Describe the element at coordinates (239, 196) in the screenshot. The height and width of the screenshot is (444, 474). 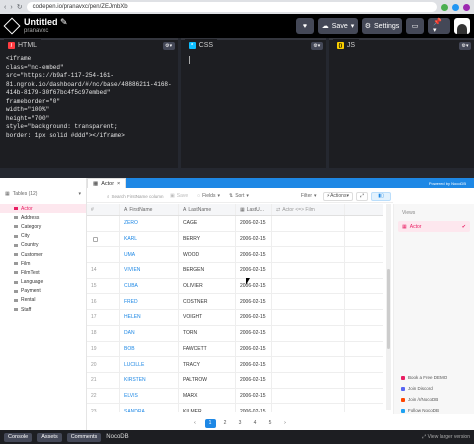
I see `sort-button: ⇅ Sort ▾` at that location.